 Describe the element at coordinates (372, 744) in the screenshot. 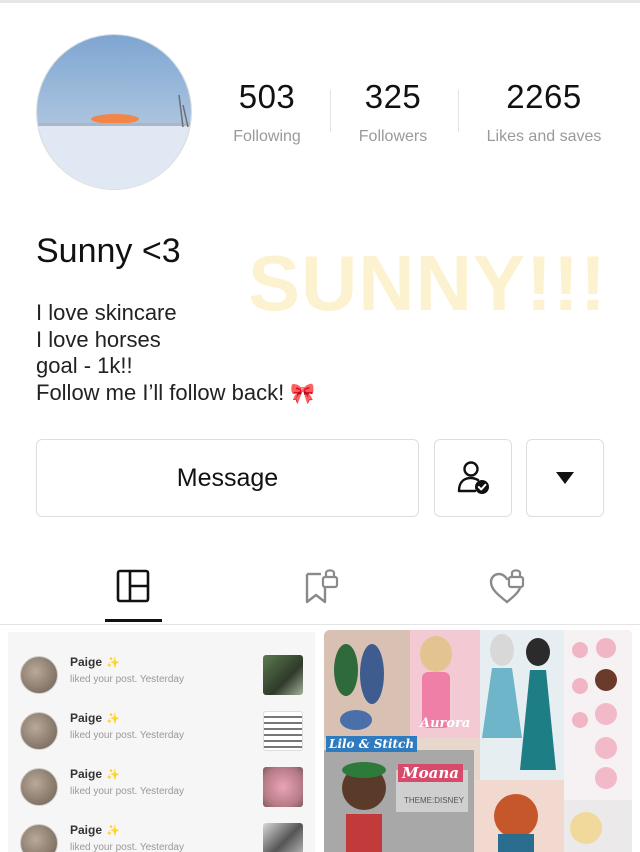

I see `collage-label-lilo-stitch: Lilo & Stitch` at that location.